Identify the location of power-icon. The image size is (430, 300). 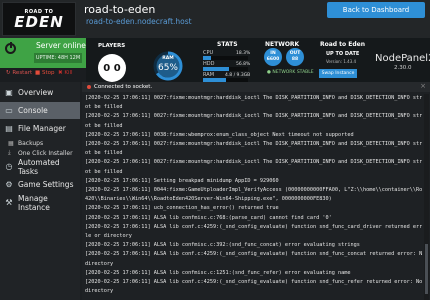
(10, 48).